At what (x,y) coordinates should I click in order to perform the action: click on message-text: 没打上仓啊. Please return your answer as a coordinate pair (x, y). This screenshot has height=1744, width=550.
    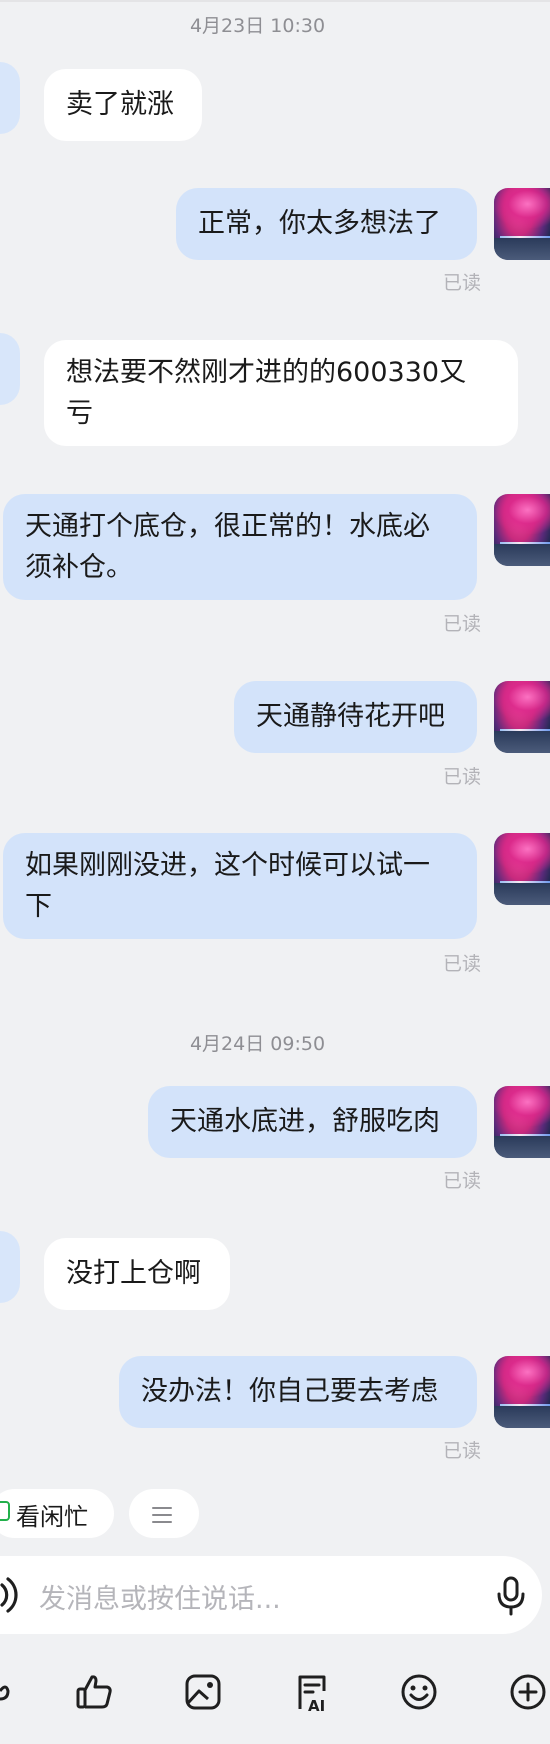
    Looking at the image, I should click on (133, 1273).